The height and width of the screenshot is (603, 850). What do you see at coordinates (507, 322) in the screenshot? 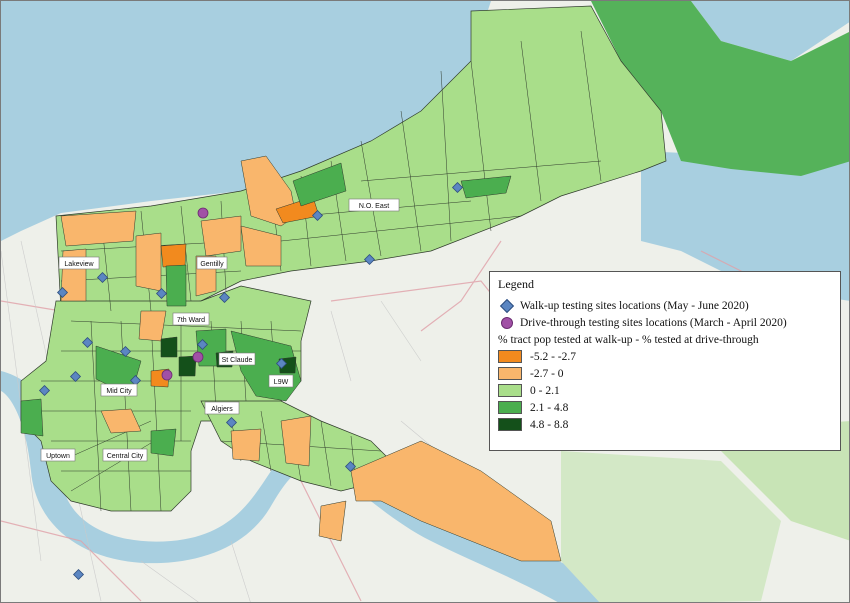
I see `circle-icon` at bounding box center [507, 322].